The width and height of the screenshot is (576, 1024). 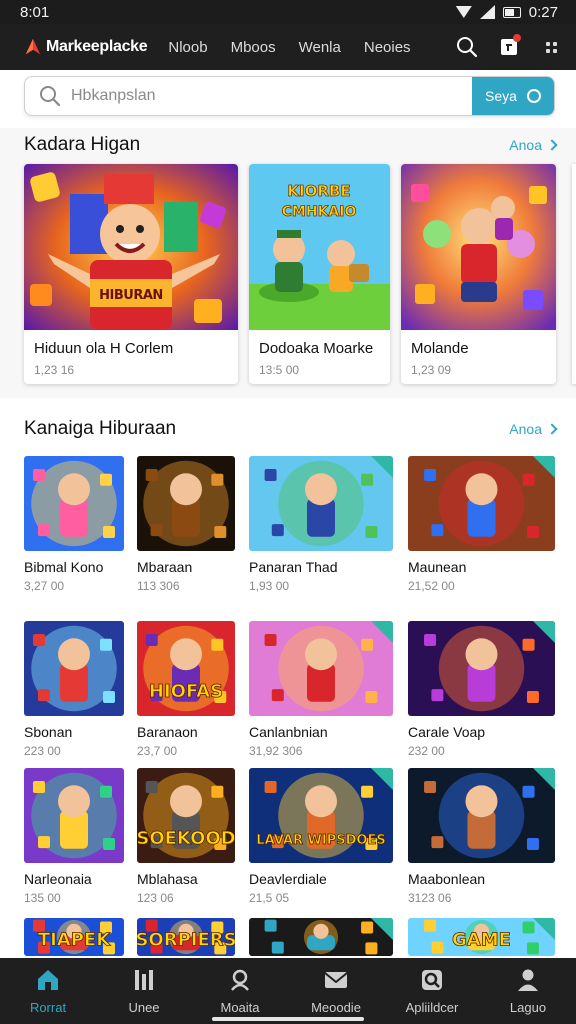 I want to click on game-art-text: HIOFAS, so click(x=186, y=691).